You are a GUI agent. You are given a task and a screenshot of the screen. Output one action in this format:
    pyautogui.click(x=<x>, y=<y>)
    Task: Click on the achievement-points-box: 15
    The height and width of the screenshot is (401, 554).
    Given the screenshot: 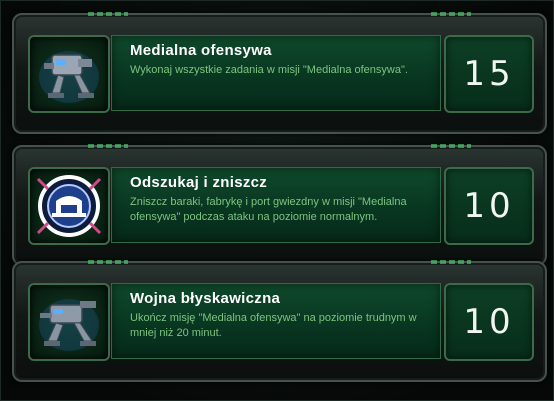 What is the action you would take?
    pyautogui.click(x=489, y=74)
    